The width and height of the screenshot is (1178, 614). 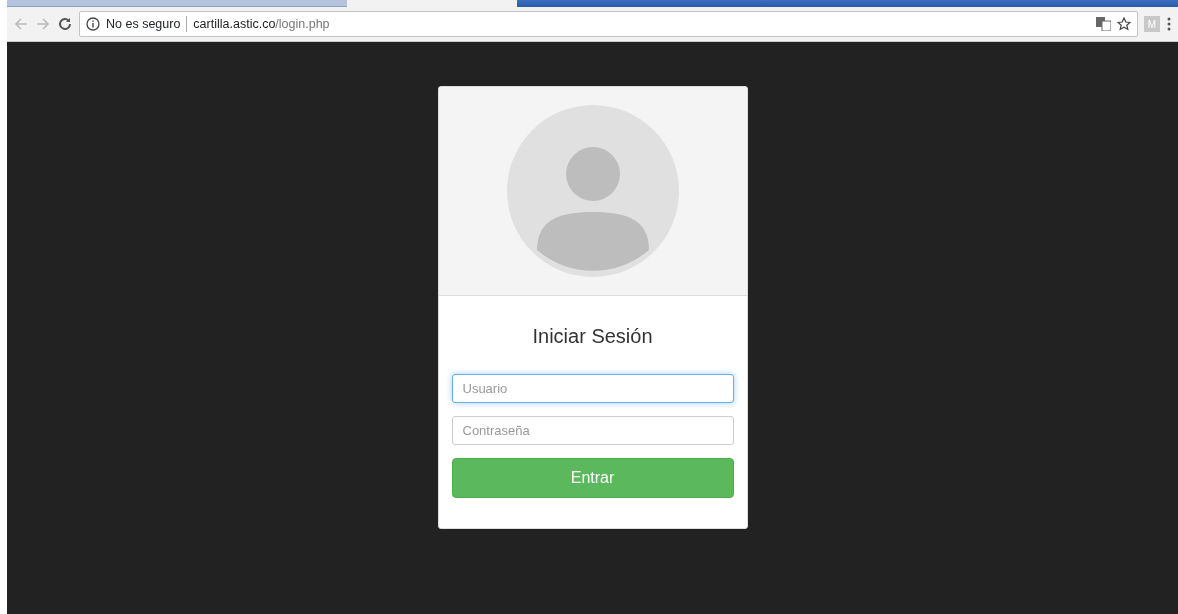 What do you see at coordinates (592, 191) in the screenshot?
I see `avatar-icon` at bounding box center [592, 191].